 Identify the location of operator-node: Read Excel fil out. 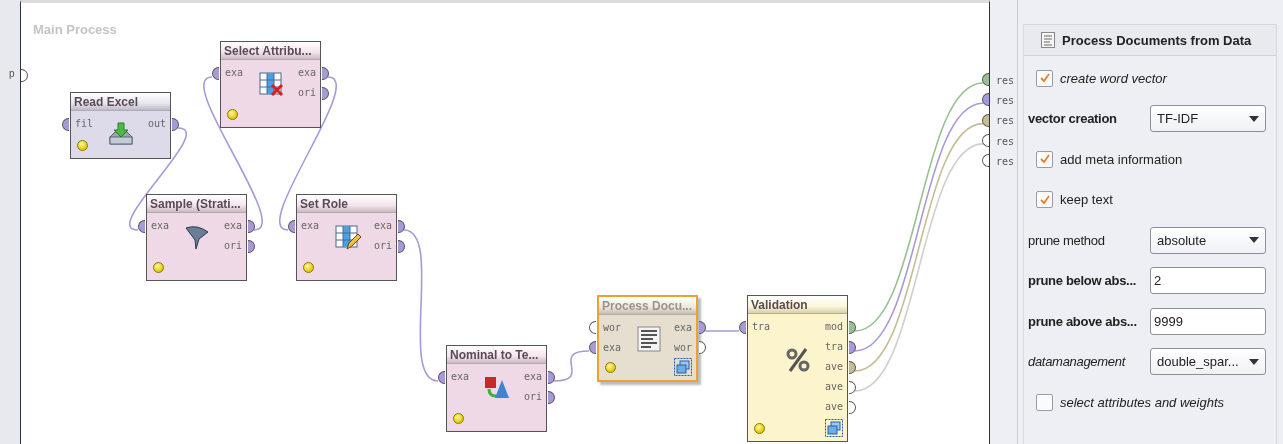
(120, 125).